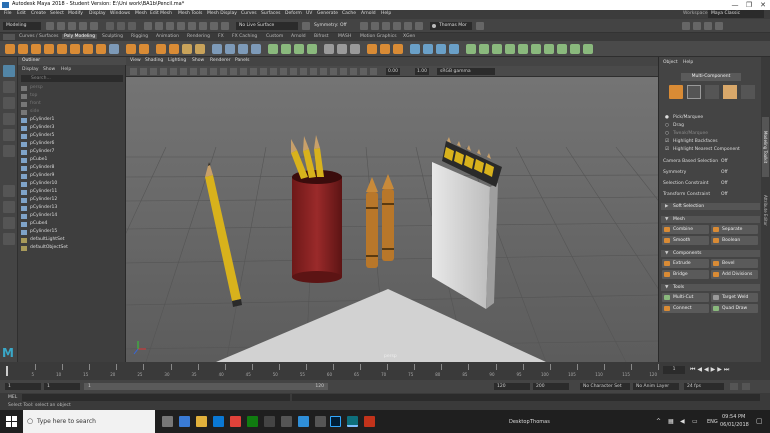 The height and width of the screenshot is (433, 770). What do you see at coordinates (466, 71) in the screenshot?
I see `color-space-dropdown: sRGB gamma` at bounding box center [466, 71].